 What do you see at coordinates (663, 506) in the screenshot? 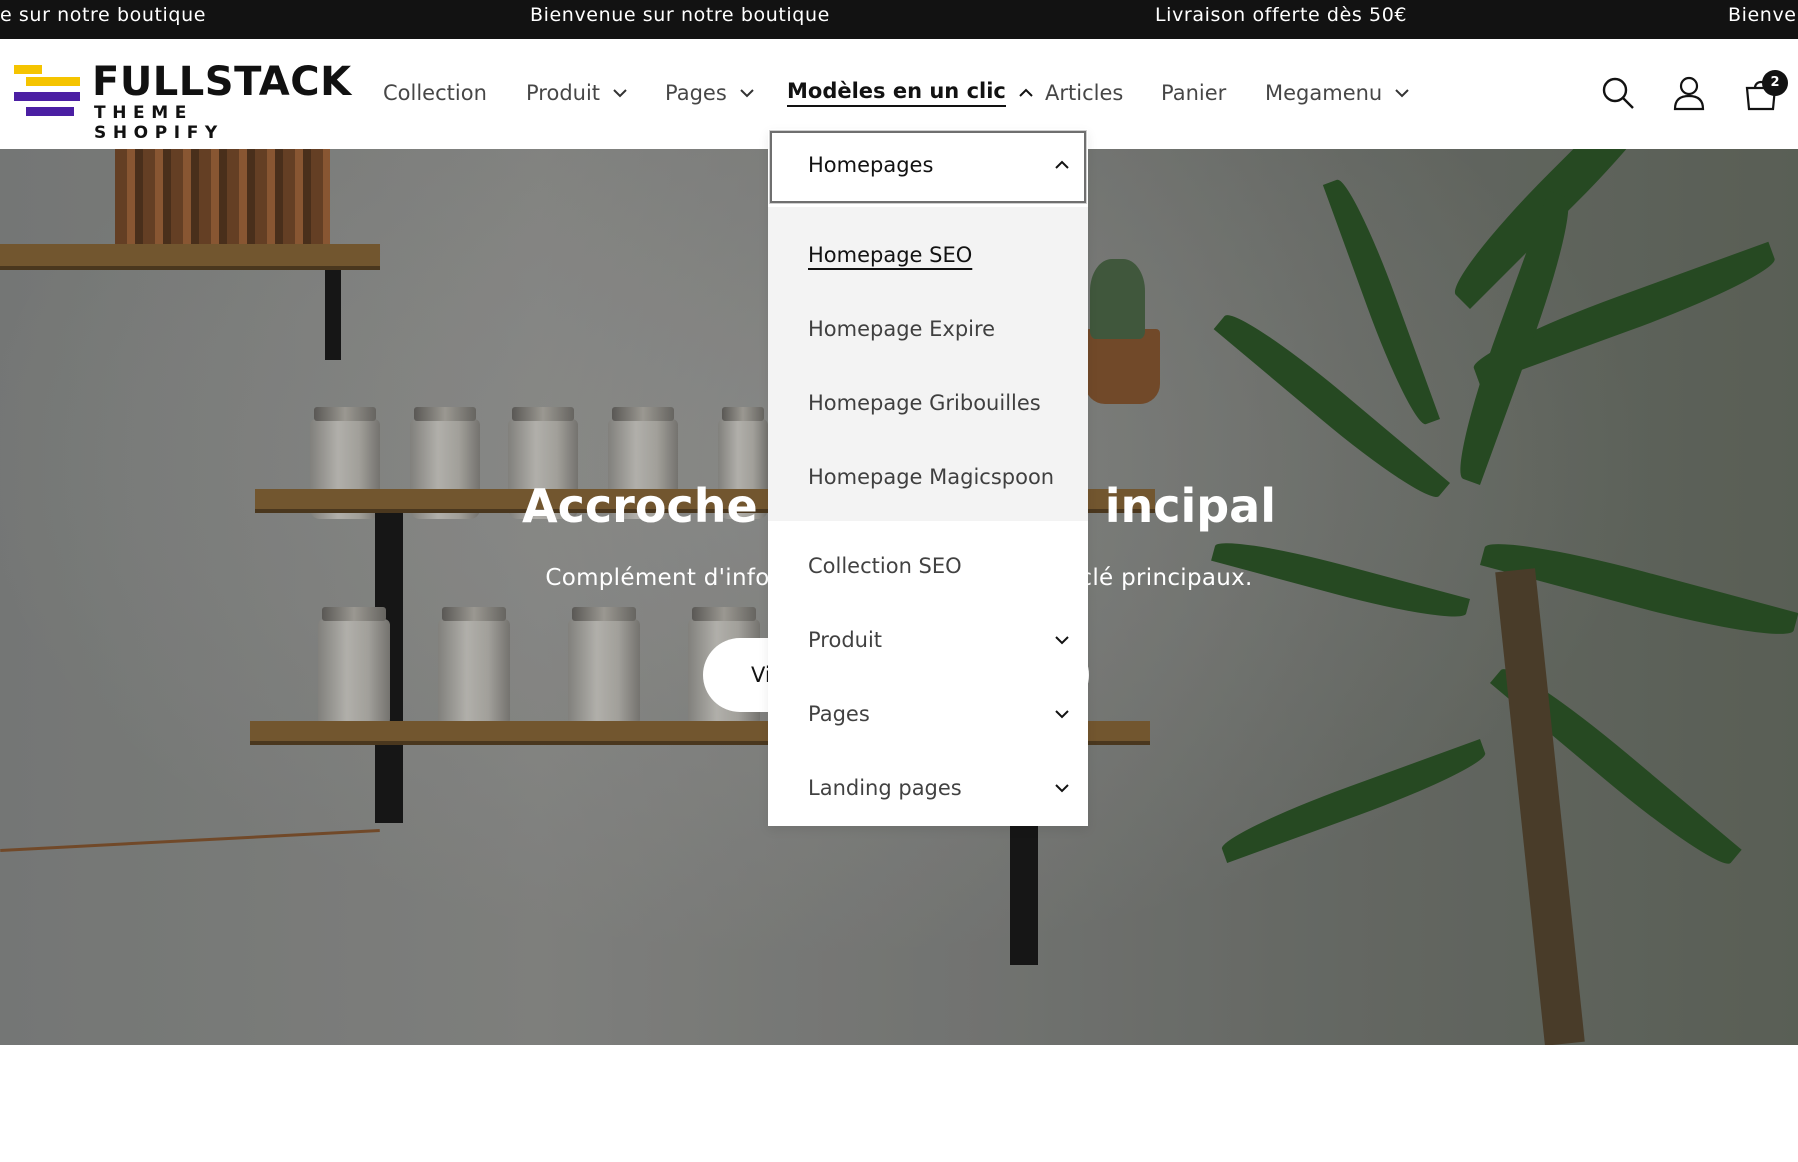
I see `hero-title-left: Accroche a` at bounding box center [663, 506].